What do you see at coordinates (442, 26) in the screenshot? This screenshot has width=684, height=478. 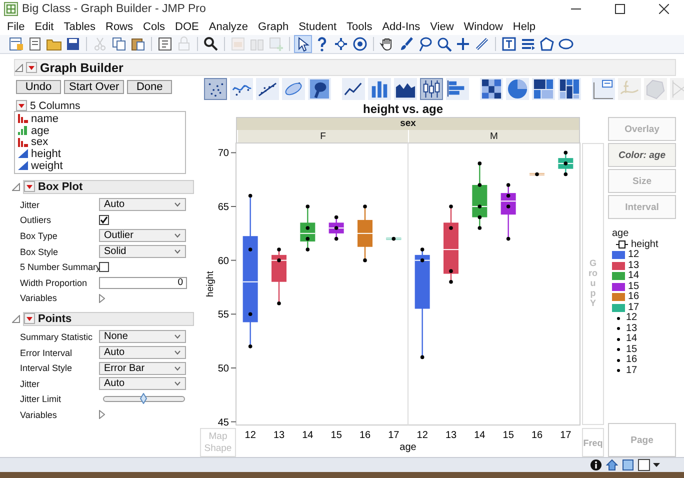 I see `menu-item: View` at bounding box center [442, 26].